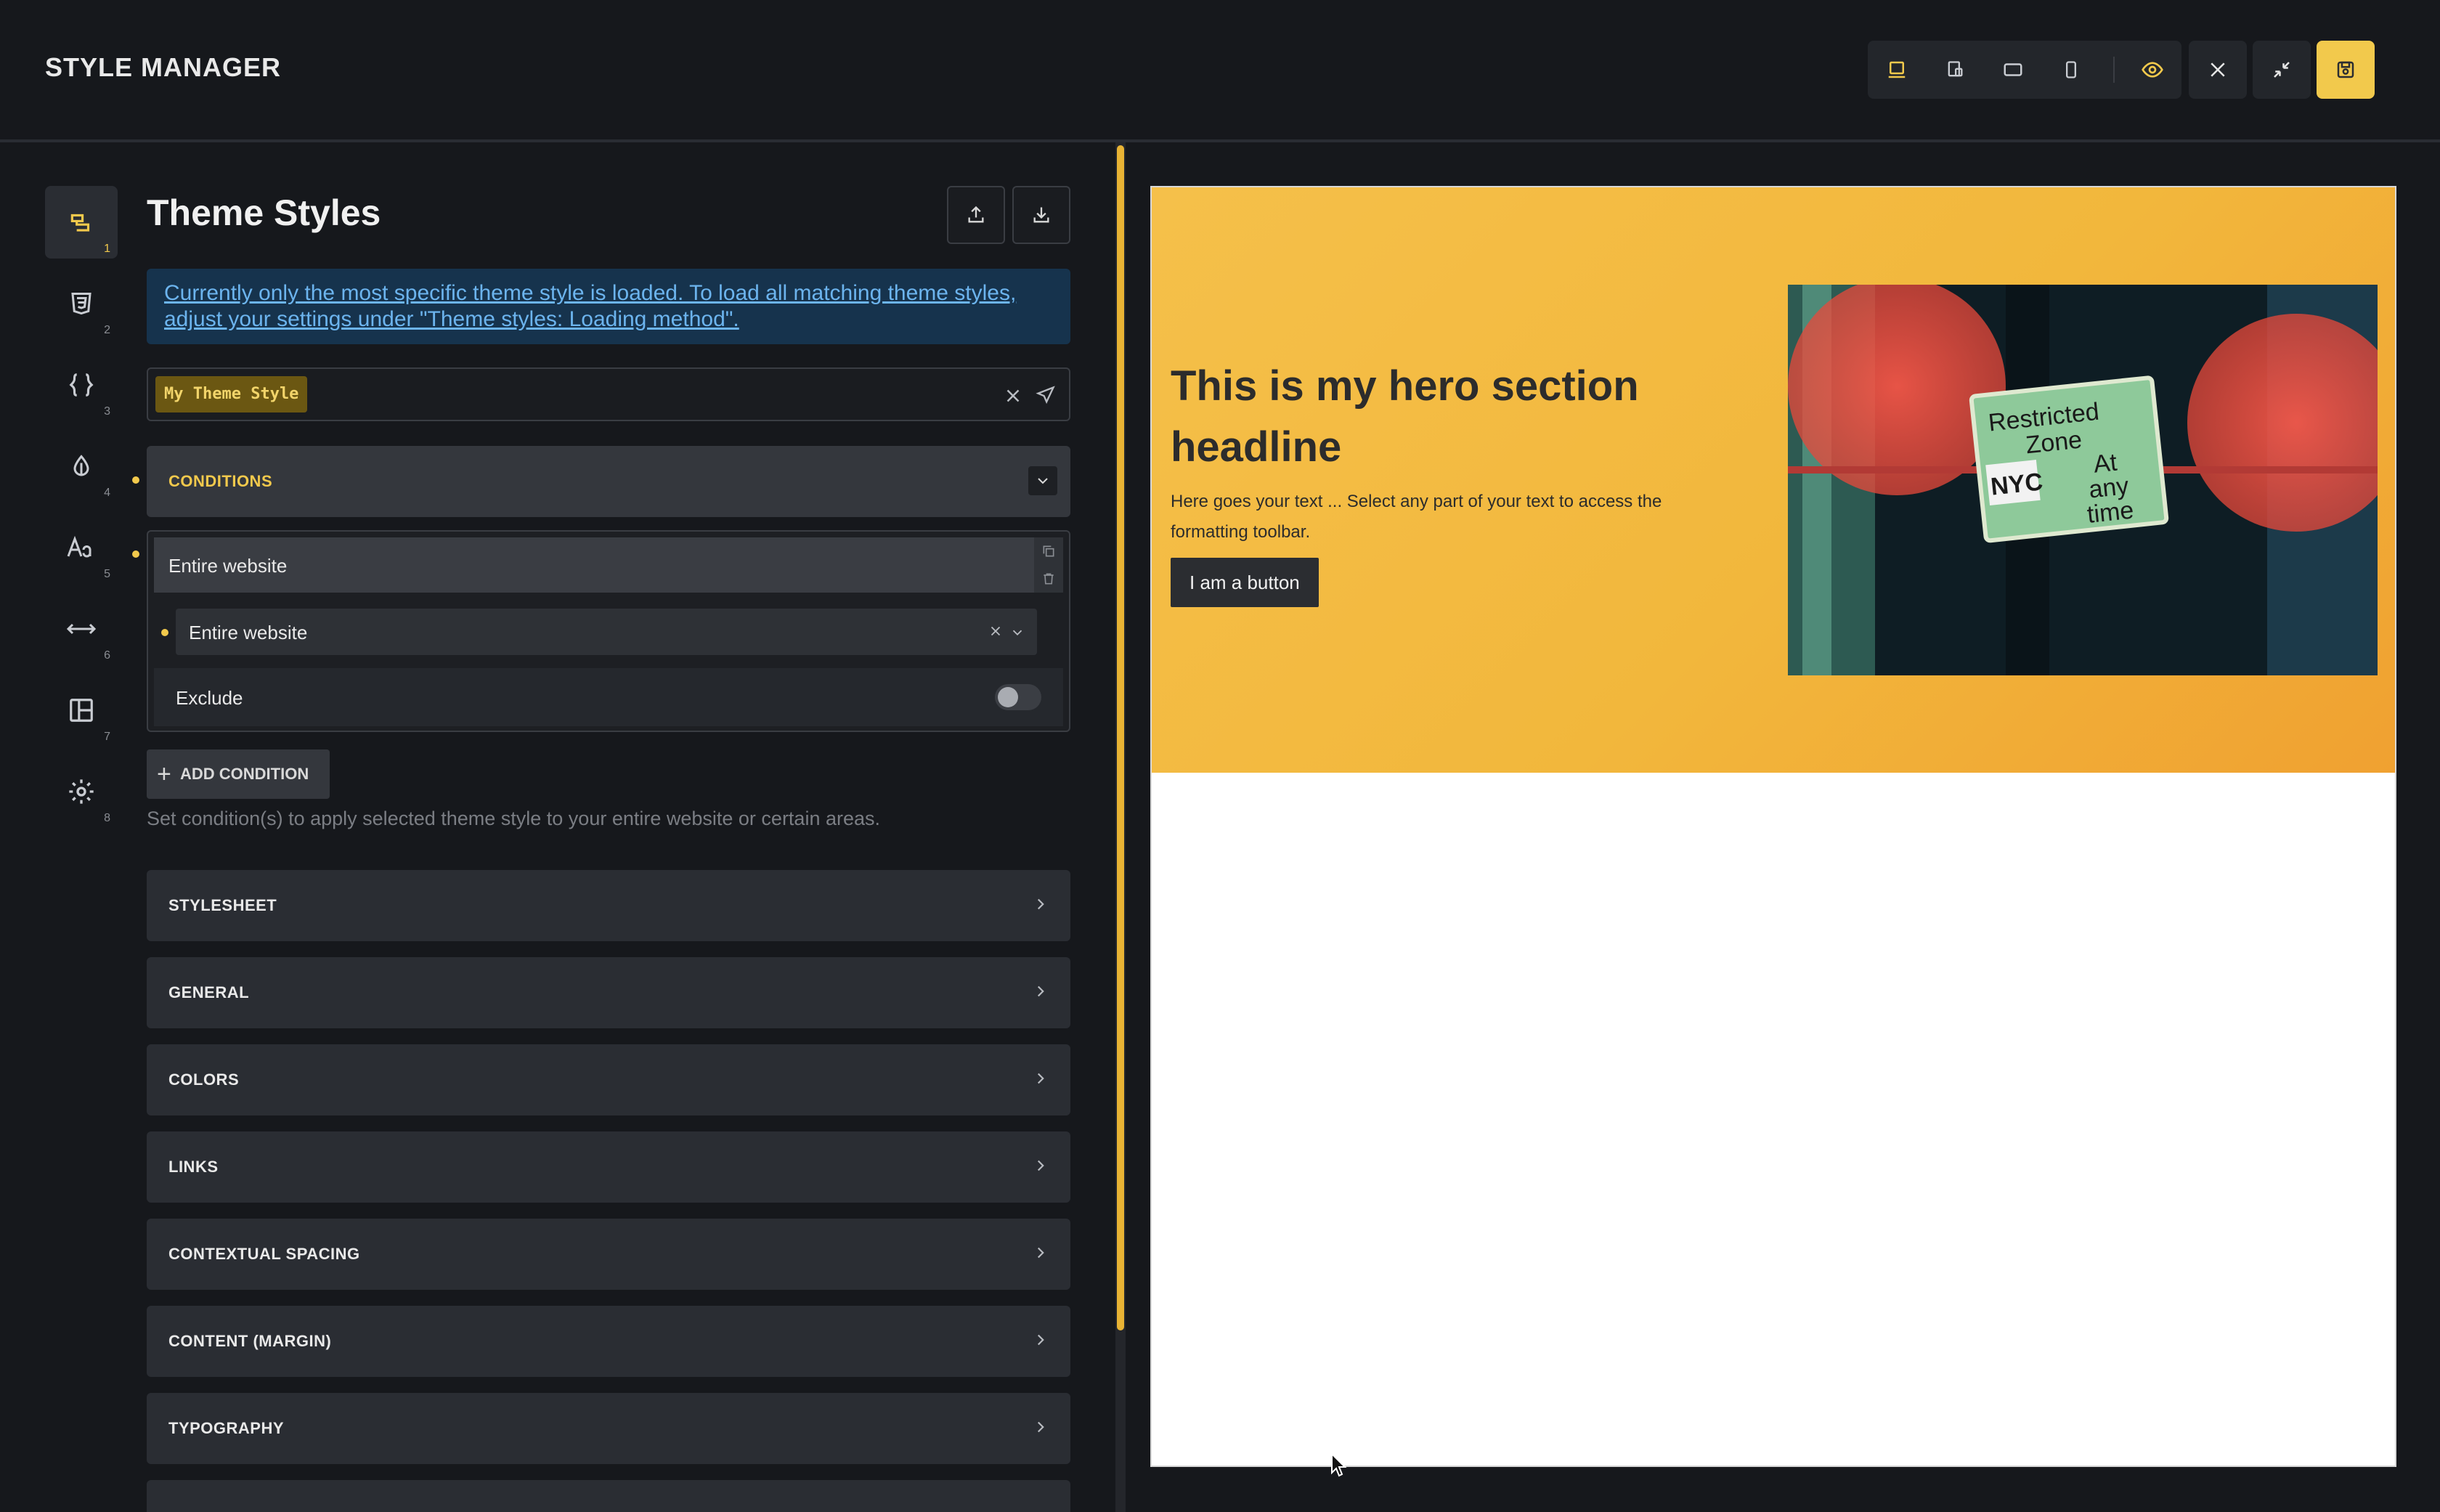  Describe the element at coordinates (222, 905) in the screenshot. I see `accordion-label: STYLESHEET` at that location.